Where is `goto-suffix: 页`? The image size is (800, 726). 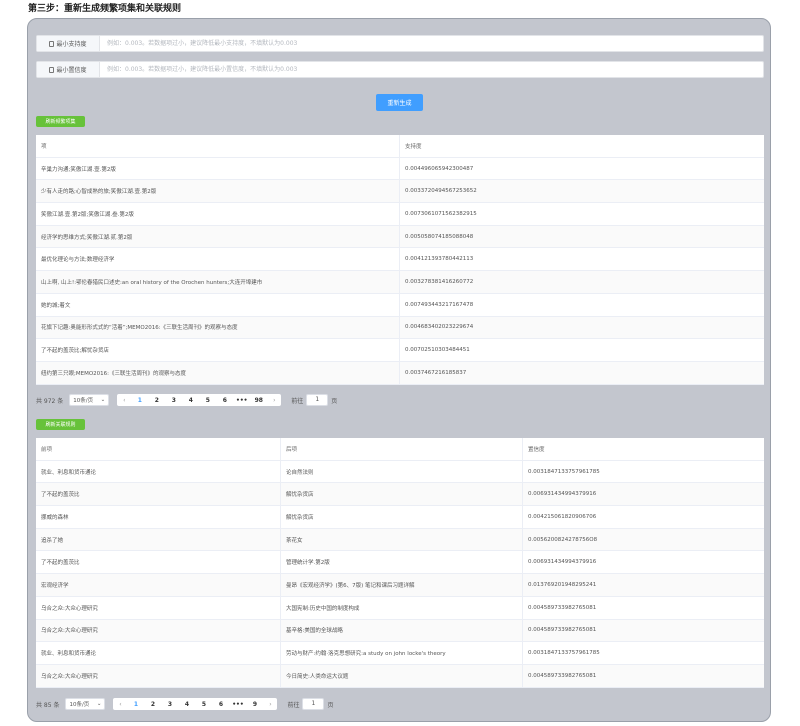 goto-suffix: 页 is located at coordinates (330, 705).